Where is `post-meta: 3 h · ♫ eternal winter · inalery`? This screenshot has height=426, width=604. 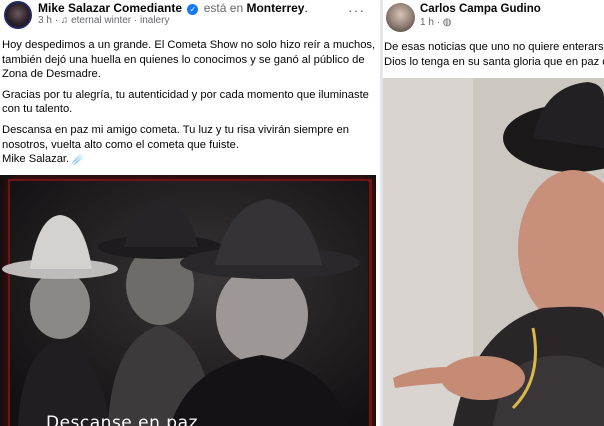
post-meta: 3 h · ♫ eternal winter · inalery is located at coordinates (104, 20).